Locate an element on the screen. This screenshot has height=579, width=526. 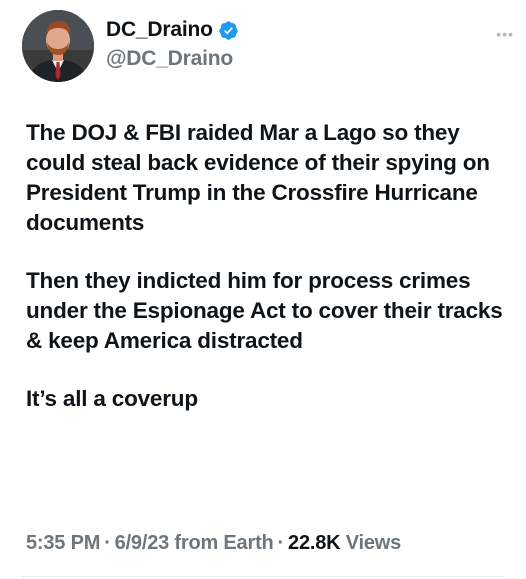
tweet-meta: 5:35 PM · 6/9/23 from Earth · 22.8K Views is located at coordinates (213, 543).